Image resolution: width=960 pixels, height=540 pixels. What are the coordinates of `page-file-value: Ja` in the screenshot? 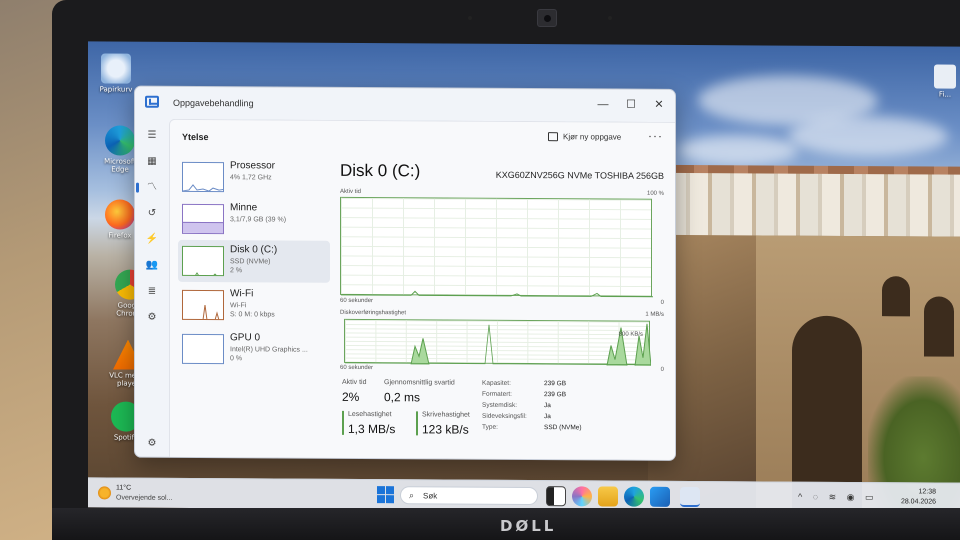 It's located at (547, 417).